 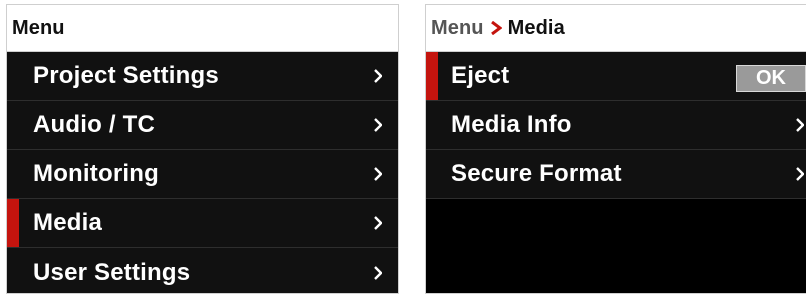 What do you see at coordinates (202, 270) in the screenshot?
I see `menu-item-user-settings: User Settings` at bounding box center [202, 270].